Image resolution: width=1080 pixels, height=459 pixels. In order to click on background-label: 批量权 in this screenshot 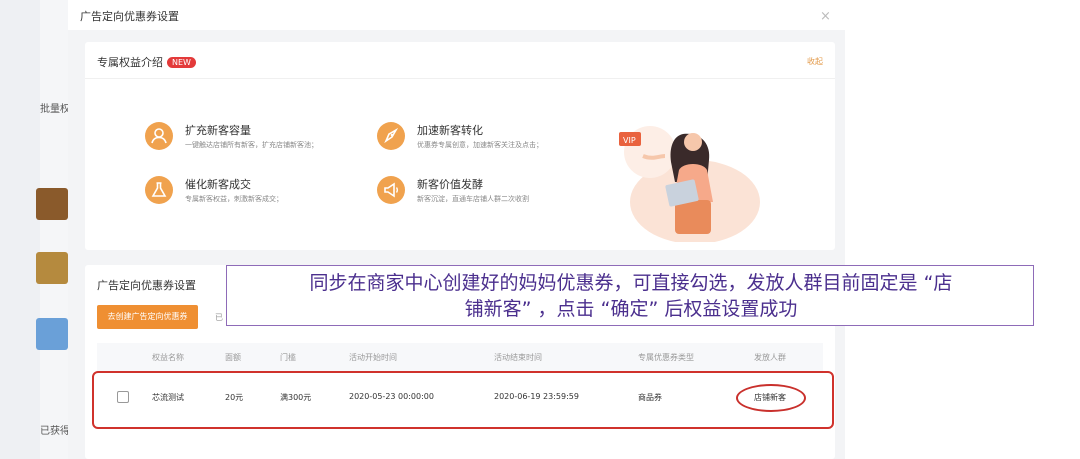, I will do `click(55, 109)`.